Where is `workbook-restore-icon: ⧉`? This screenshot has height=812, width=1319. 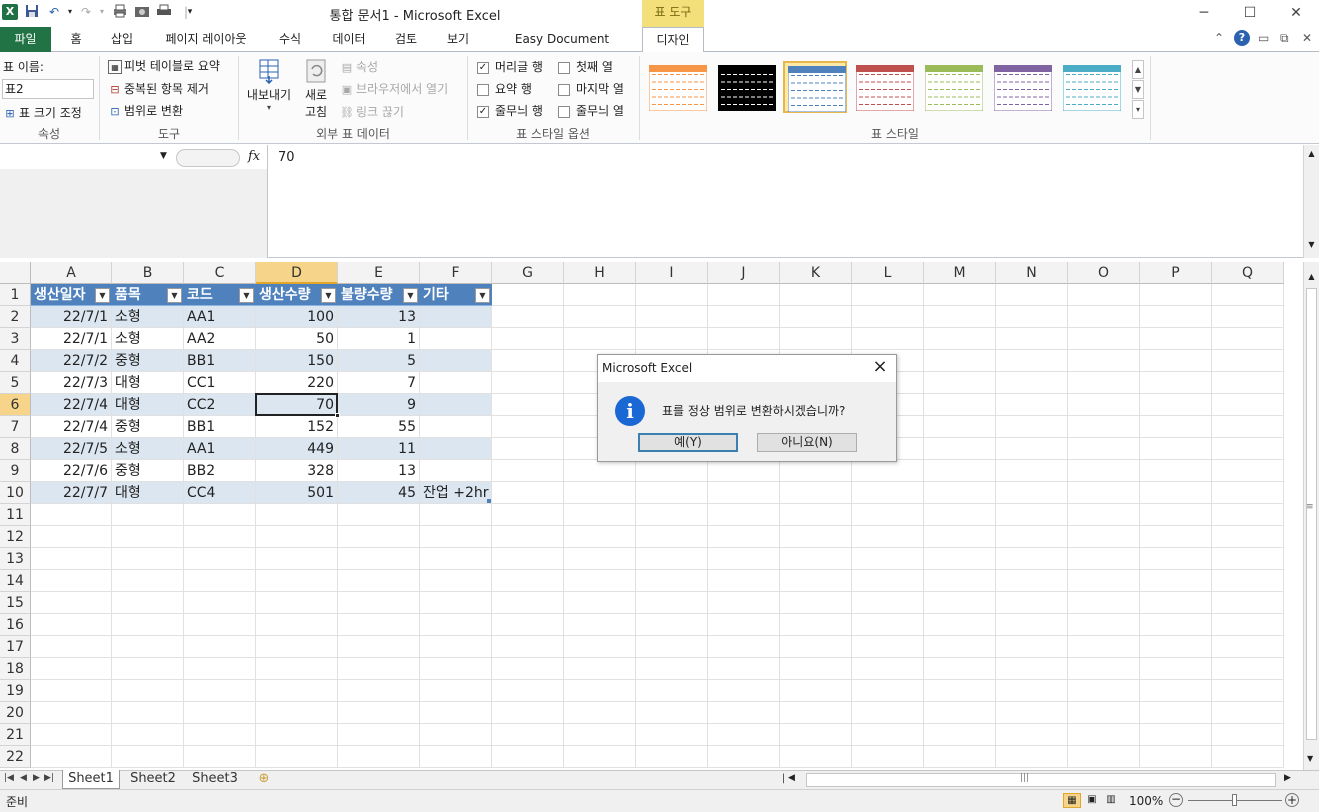 workbook-restore-icon: ⧉ is located at coordinates (1284, 38).